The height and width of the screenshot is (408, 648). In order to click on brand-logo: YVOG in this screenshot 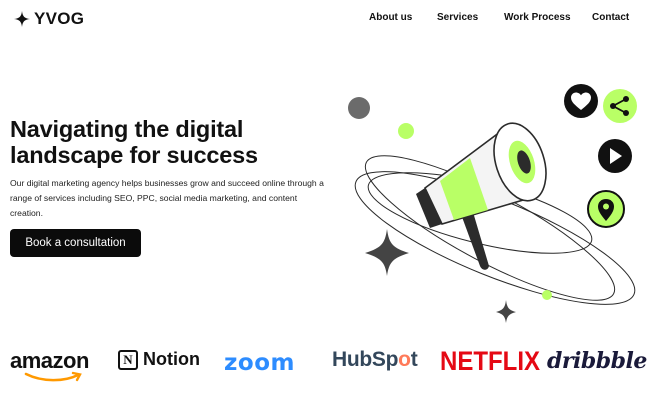, I will do `click(49, 19)`.